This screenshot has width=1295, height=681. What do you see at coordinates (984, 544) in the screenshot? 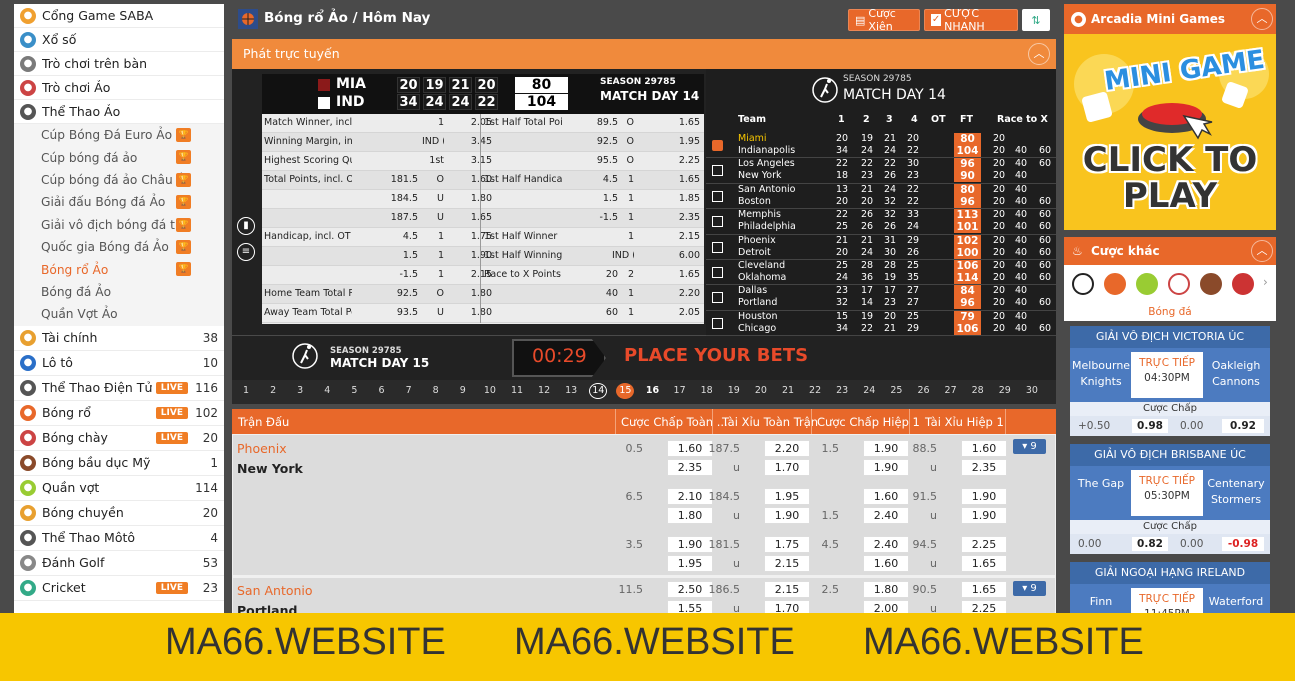
I see `odds-button: 2.25` at bounding box center [984, 544].